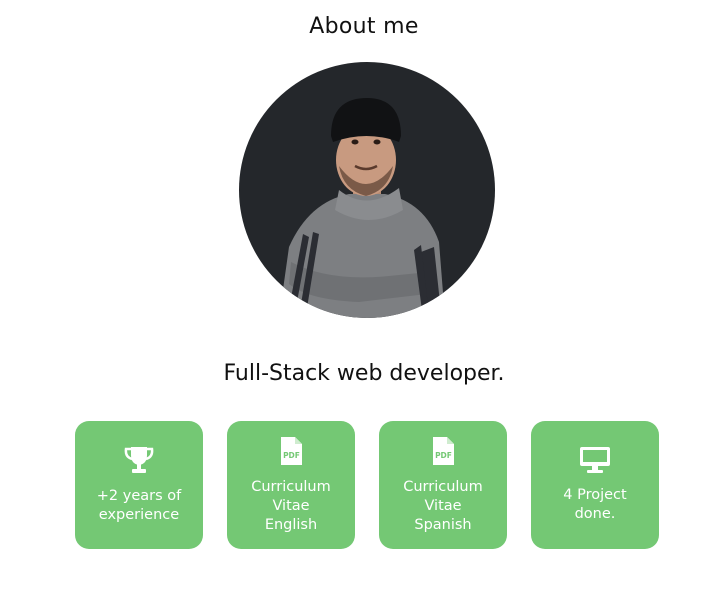 Image resolution: width=728 pixels, height=592 pixels. Describe the element at coordinates (595, 485) in the screenshot. I see `projects-card: 4 Project done.` at that location.